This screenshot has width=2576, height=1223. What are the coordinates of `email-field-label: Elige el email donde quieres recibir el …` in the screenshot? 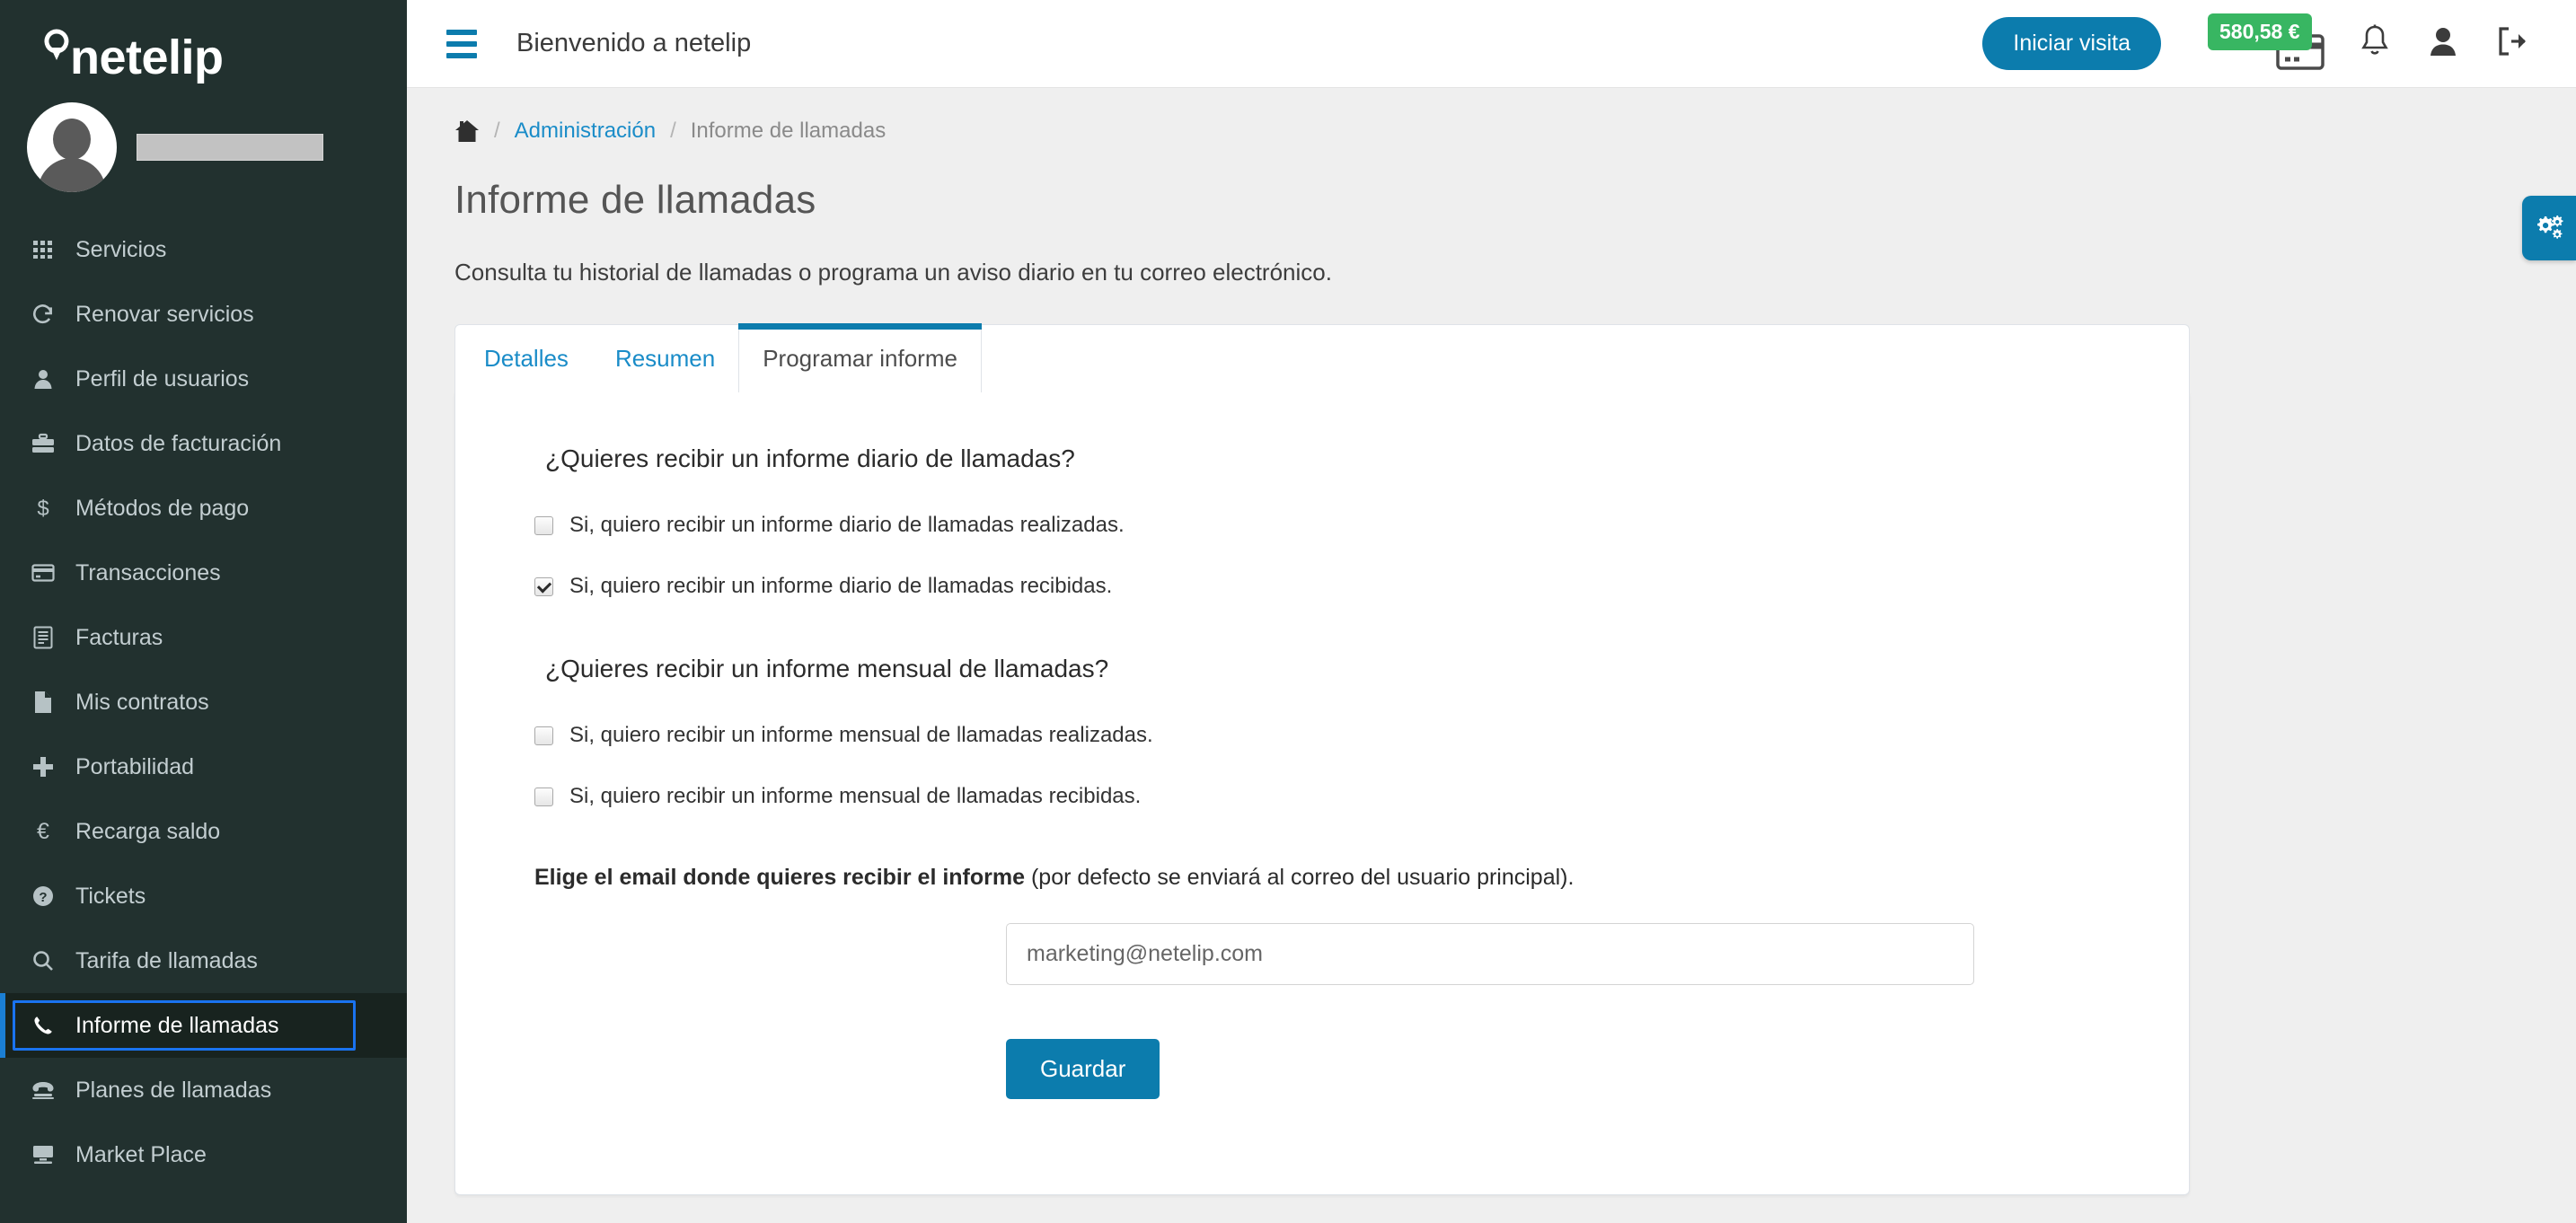 It's located at (1322, 878).